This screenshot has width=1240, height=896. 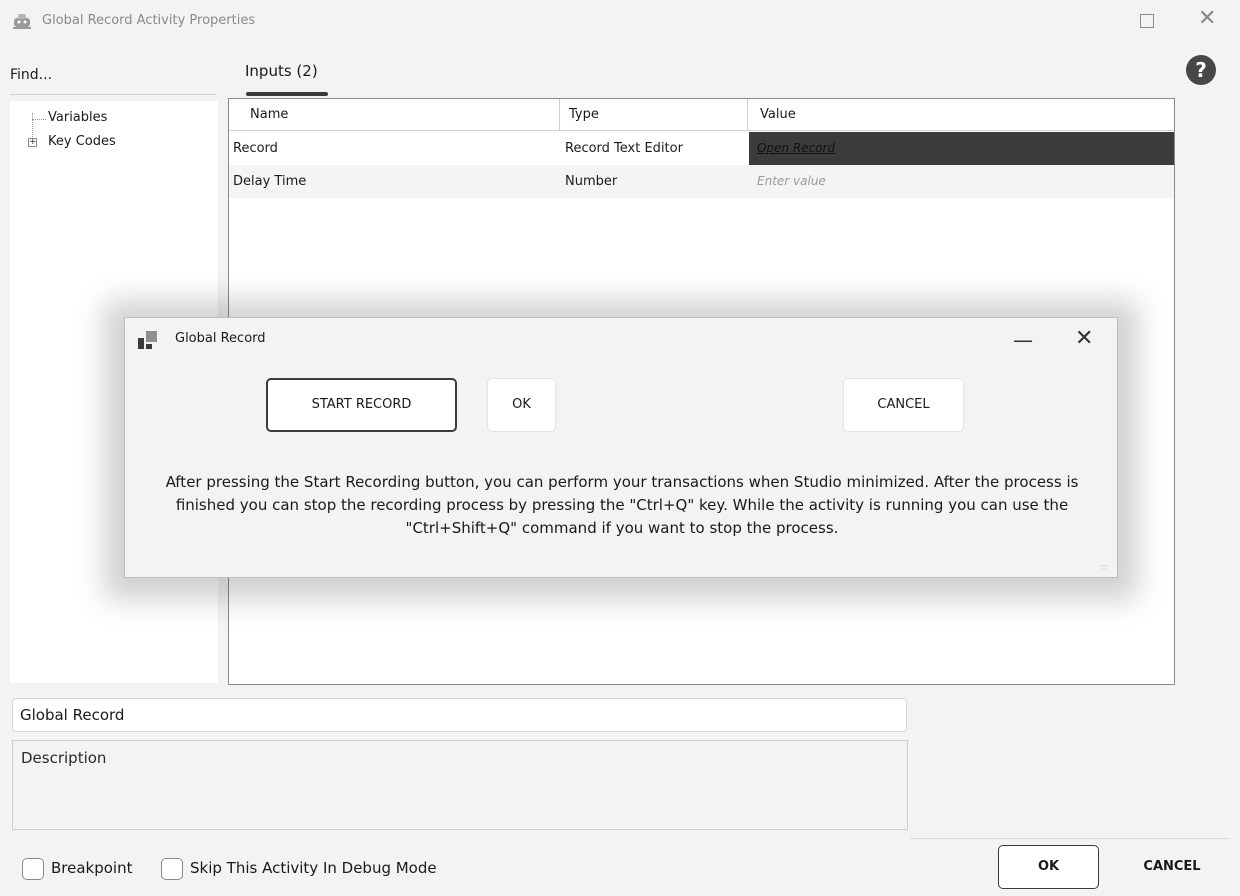 What do you see at coordinates (1172, 867) in the screenshot?
I see `cancel-button: CANCEL` at bounding box center [1172, 867].